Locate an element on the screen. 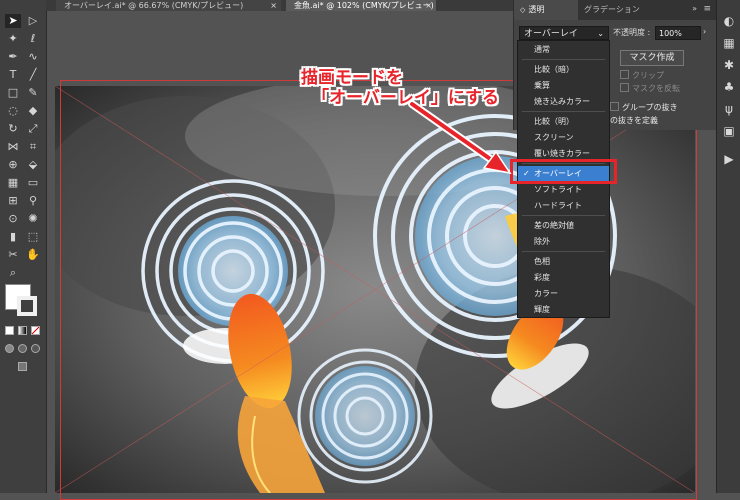 This screenshot has width=740, height=500. lasso-tool-icon: ℓ is located at coordinates (33, 39).